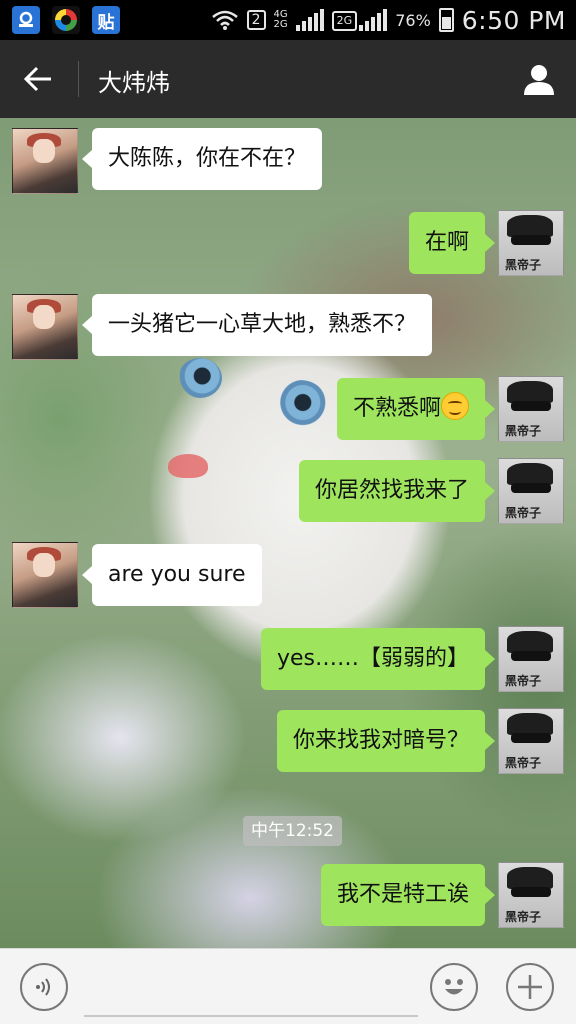 Image resolution: width=576 pixels, height=1024 pixels. Describe the element at coordinates (257, 325) in the screenshot. I see `message-bubble-friend: 一头猪它一心草大地，熟悉不？` at that location.